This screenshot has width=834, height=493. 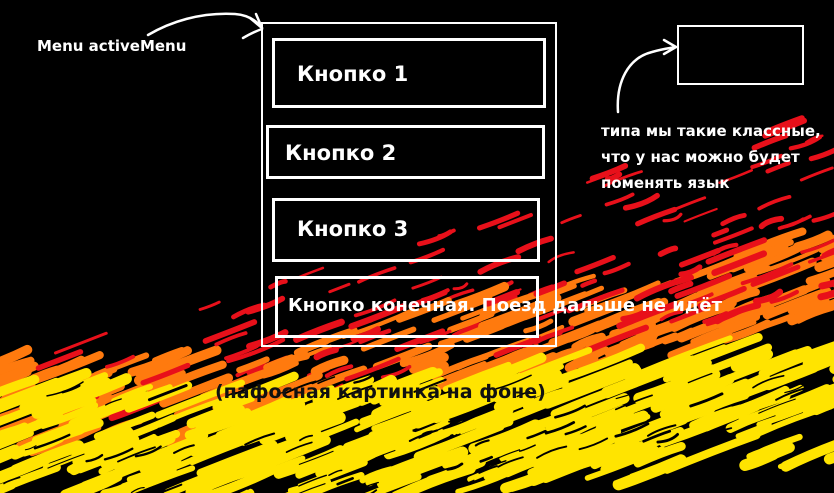 I want to click on menu-button-3: Кнопко 3, so click(x=406, y=230).